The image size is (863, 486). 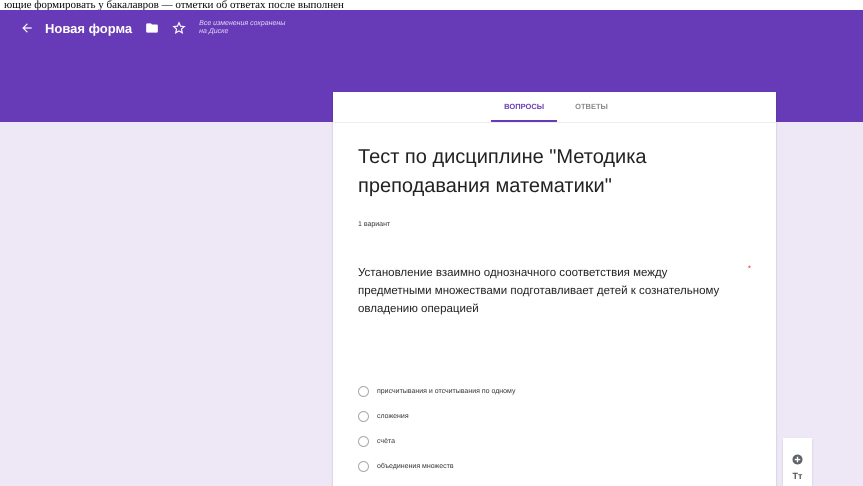 What do you see at coordinates (179, 28) in the screenshot?
I see `star-icon` at bounding box center [179, 28].